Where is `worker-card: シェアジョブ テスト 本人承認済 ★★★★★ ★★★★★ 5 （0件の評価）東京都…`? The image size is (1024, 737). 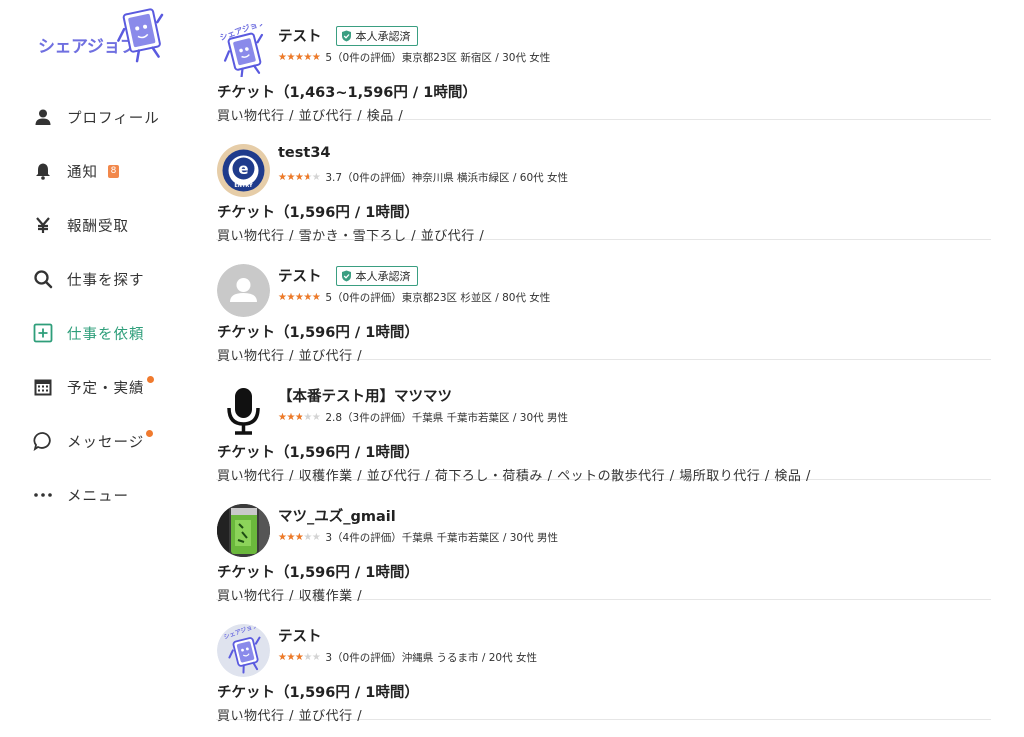
worker-card: シェアジョブ テスト 本人承認済 ★★★★★ ★★★★★ 5 （0件の評価）東京都… is located at coordinates (603, 62).